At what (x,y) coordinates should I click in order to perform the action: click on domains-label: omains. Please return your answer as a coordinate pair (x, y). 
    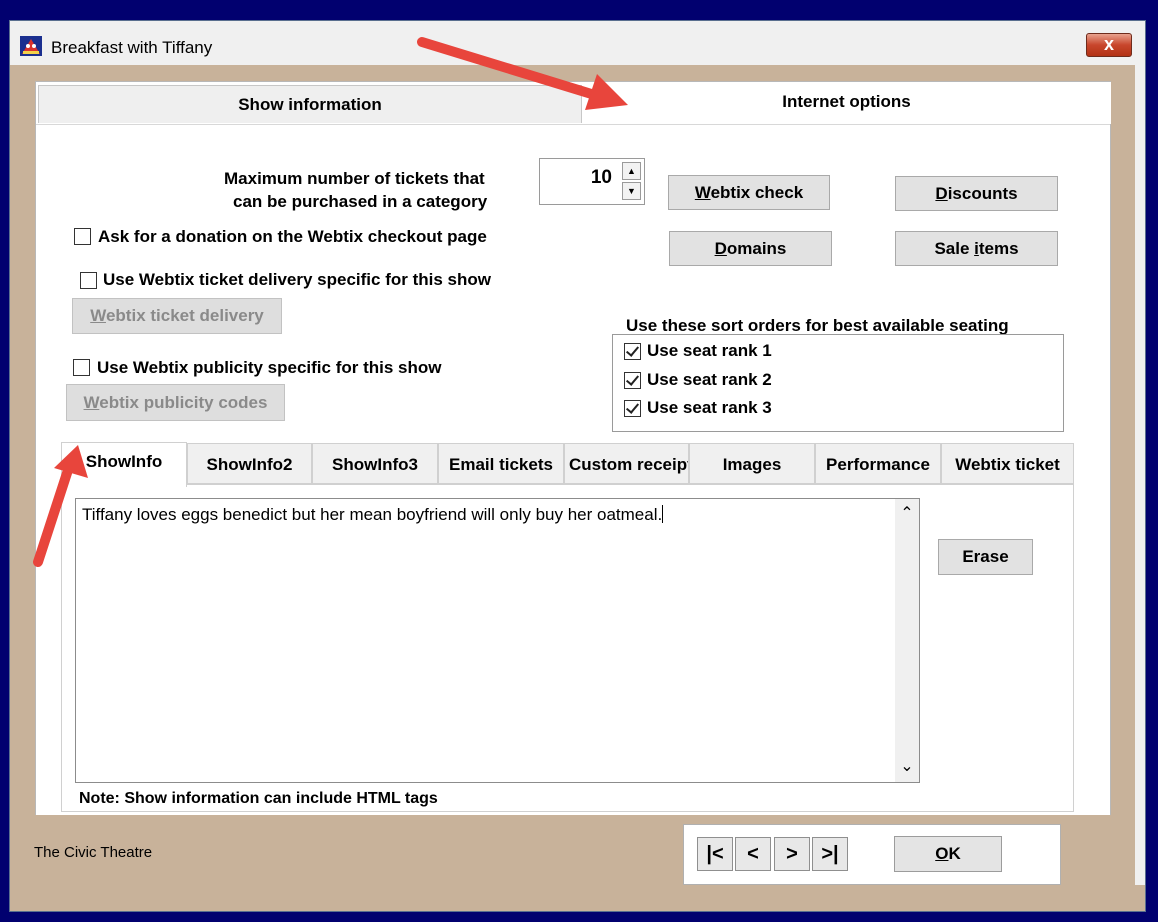
    Looking at the image, I should click on (756, 248).